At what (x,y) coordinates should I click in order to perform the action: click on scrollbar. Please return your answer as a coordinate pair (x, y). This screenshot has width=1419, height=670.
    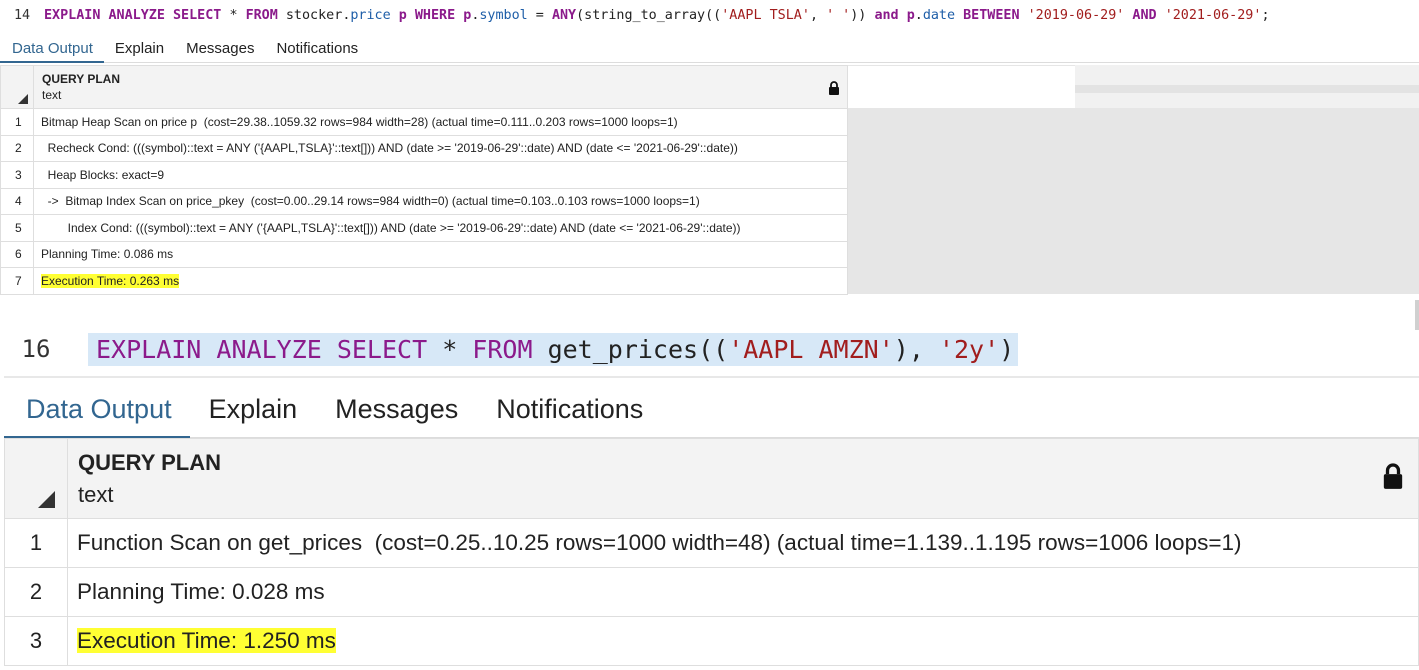
    Looking at the image, I should click on (1417, 315).